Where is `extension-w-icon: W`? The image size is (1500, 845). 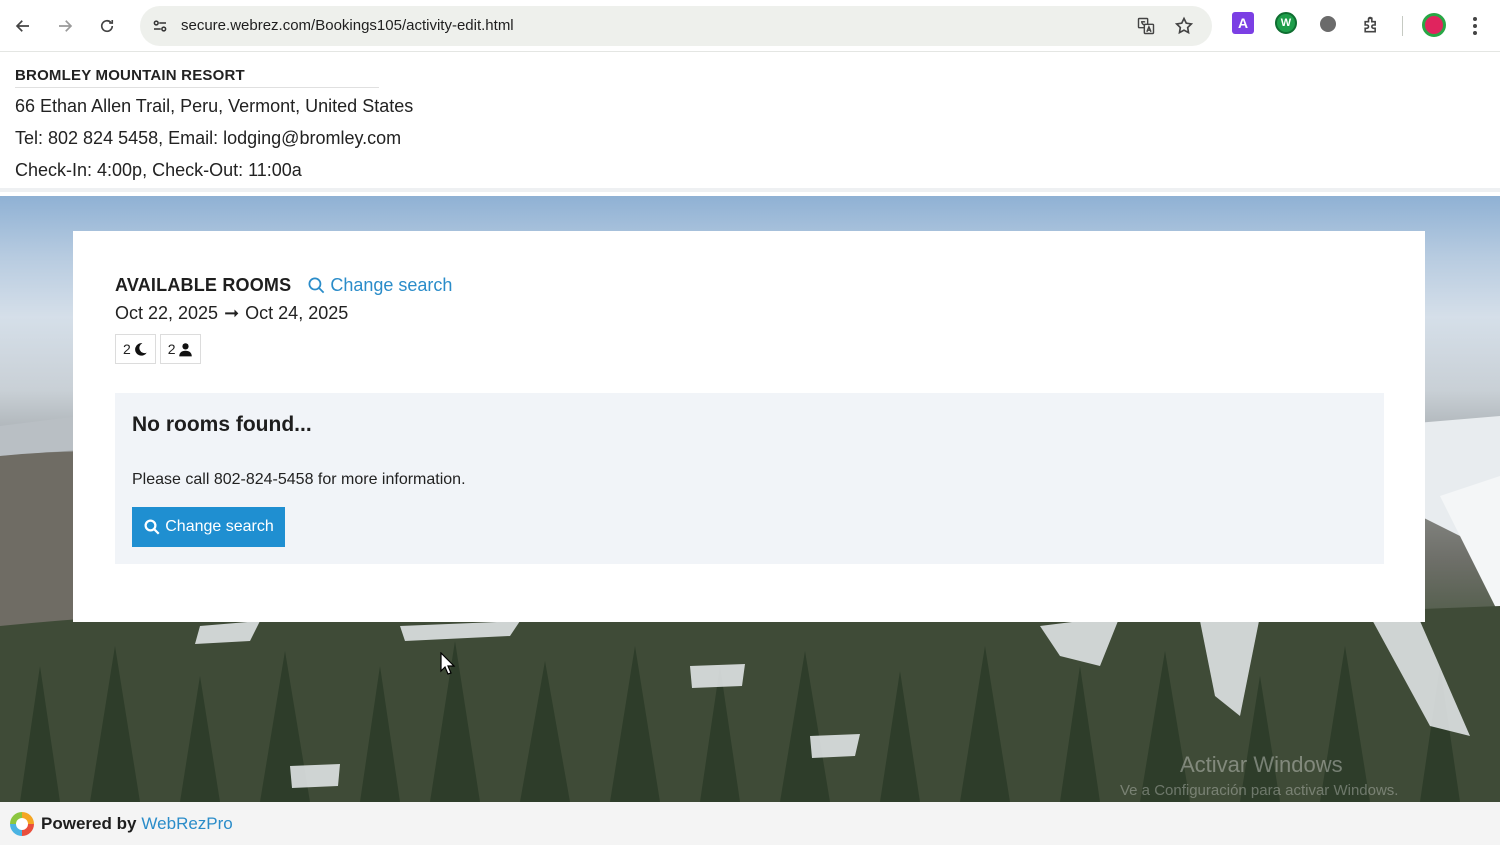 extension-w-icon: W is located at coordinates (1286, 23).